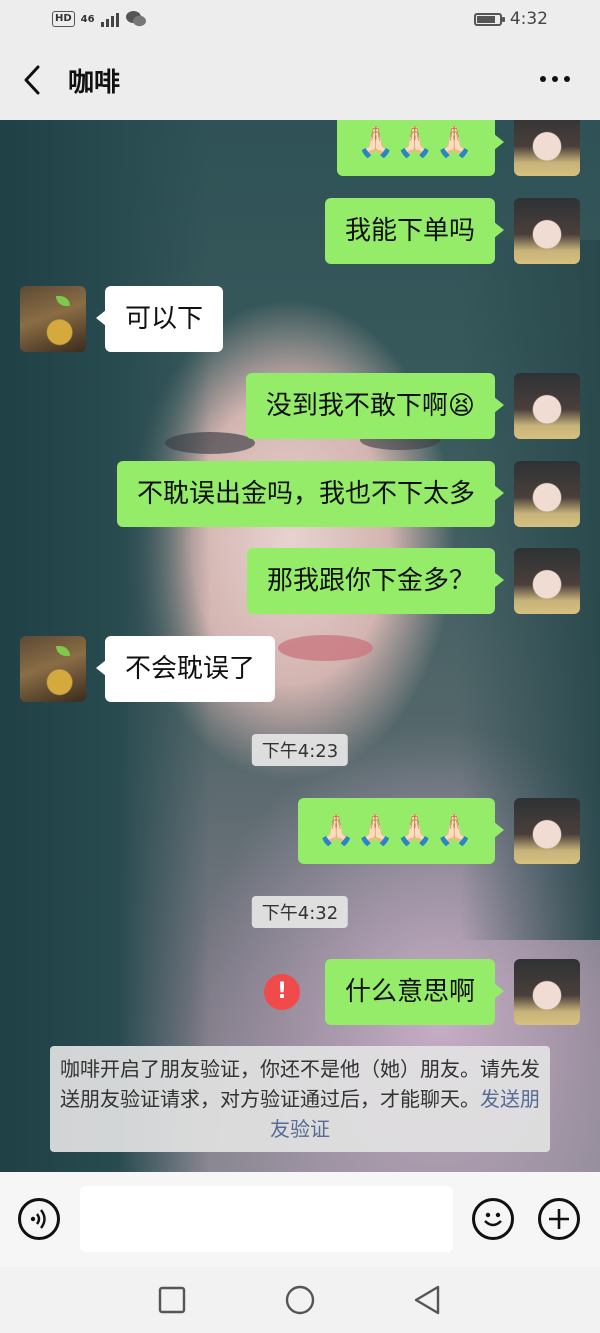 The width and height of the screenshot is (600, 1333). I want to click on chat-title: 咖啡, so click(94, 83).